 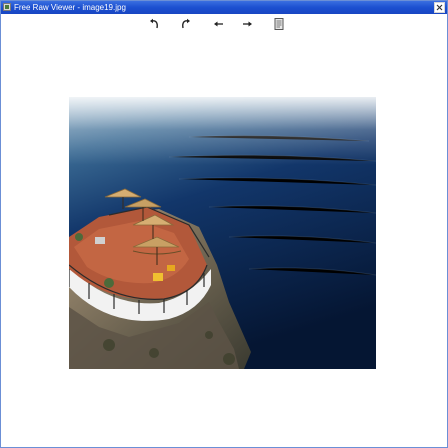 I want to click on arrow-right-icon, so click(x=247, y=24).